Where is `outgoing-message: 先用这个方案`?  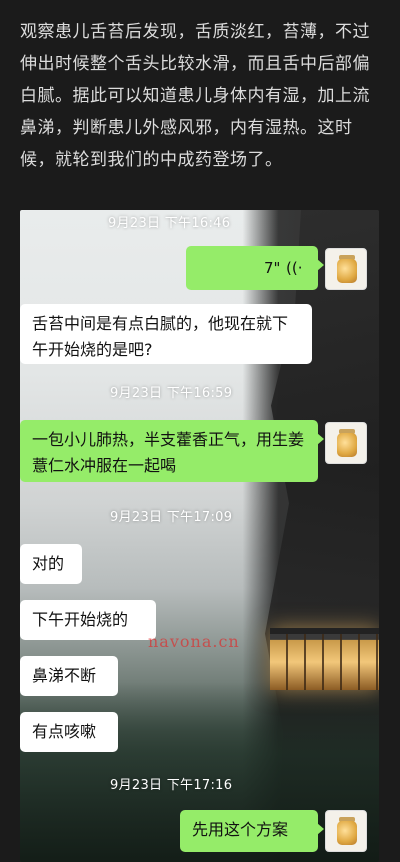 outgoing-message: 先用这个方案 is located at coordinates (252, 831).